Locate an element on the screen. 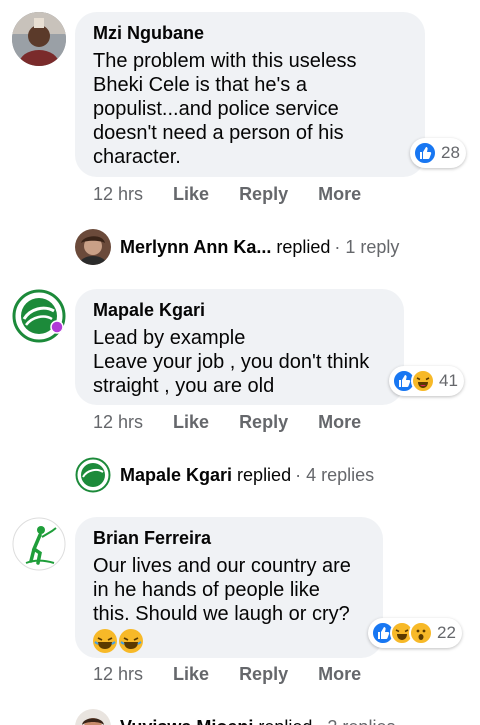 The width and height of the screenshot is (480, 725). golfer-logo-icon is located at coordinates (39, 544).